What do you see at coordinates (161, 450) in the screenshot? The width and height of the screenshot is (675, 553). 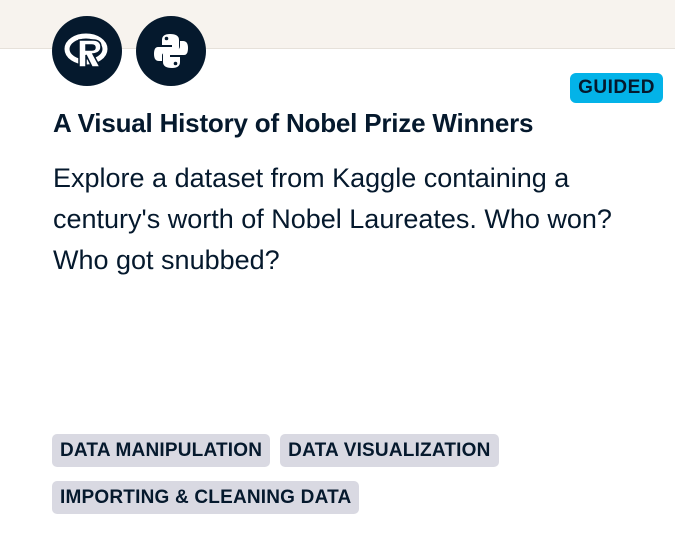 I see `tag-data-manipulation: DATA MANIPULATION` at bounding box center [161, 450].